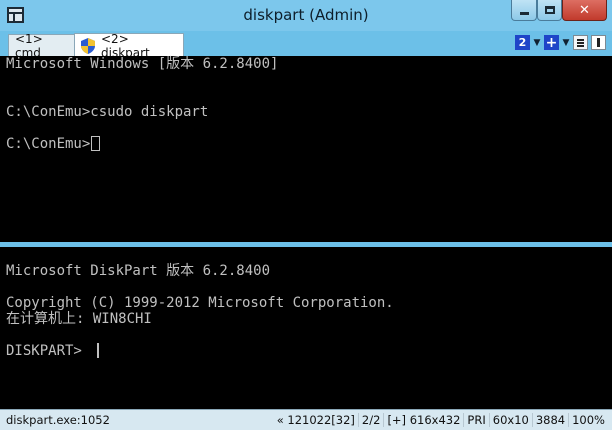 The image size is (612, 430). I want to click on tab-diskpart: <2> diskpart, so click(129, 46).